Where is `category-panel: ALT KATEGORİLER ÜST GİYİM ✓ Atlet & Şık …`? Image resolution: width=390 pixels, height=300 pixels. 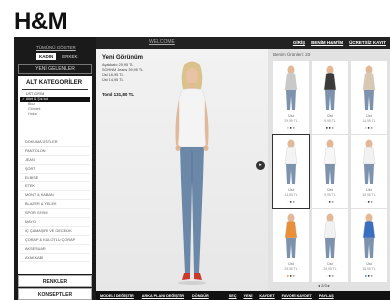 category-panel: ALT KATEGORİLER ÜST GİYİM ✓ Atlet & Şık … is located at coordinates (55, 175).